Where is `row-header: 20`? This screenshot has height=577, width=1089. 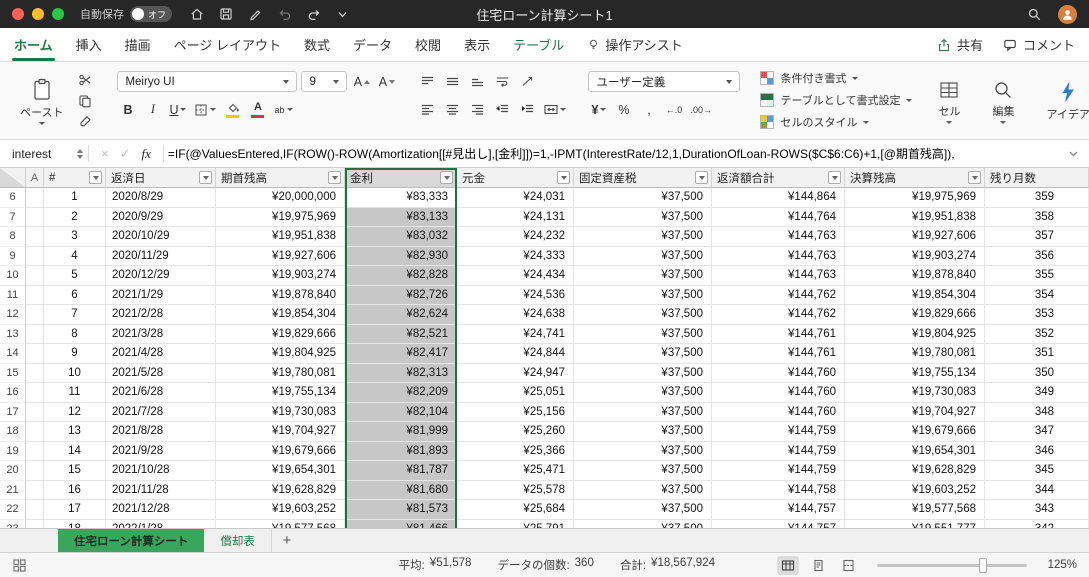
row-header: 20 is located at coordinates (13, 471).